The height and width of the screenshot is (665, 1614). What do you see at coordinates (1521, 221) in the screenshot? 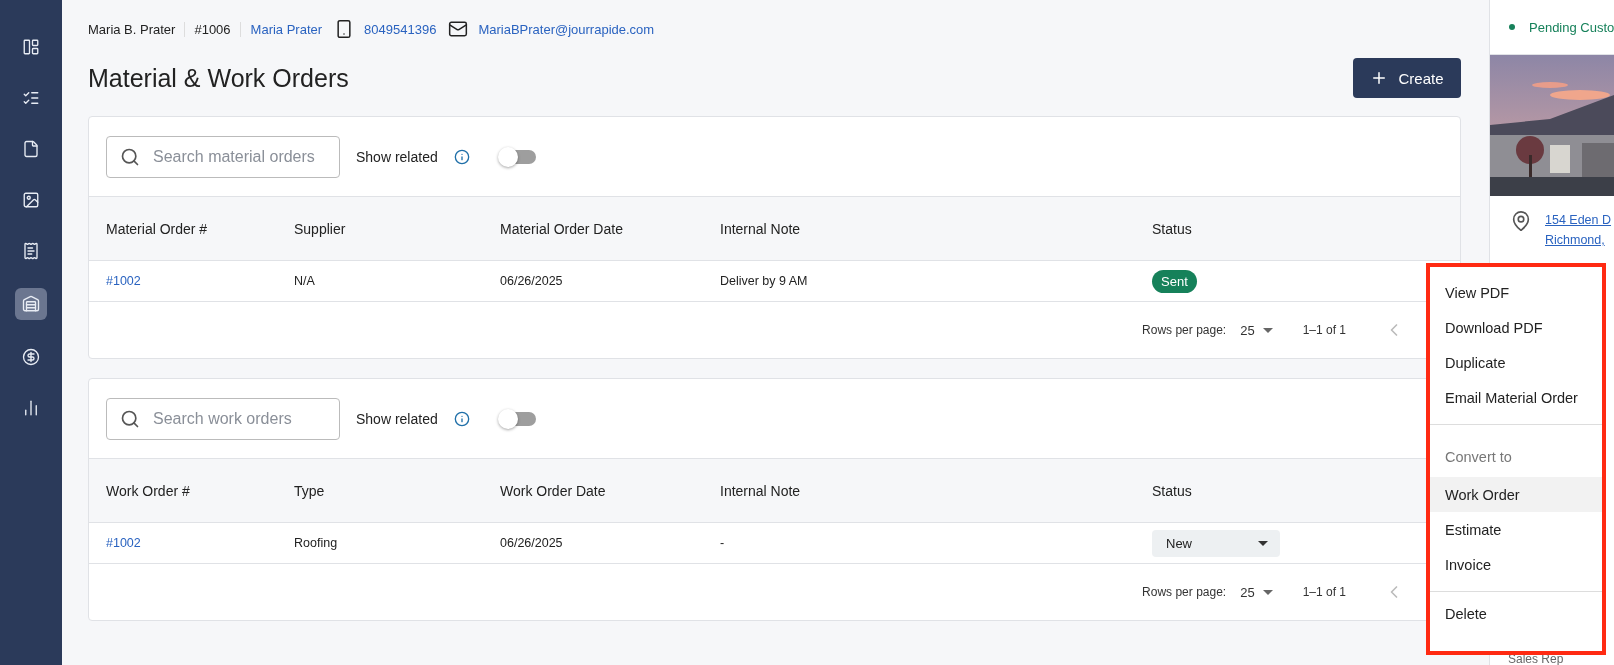
I see `location-icon` at bounding box center [1521, 221].